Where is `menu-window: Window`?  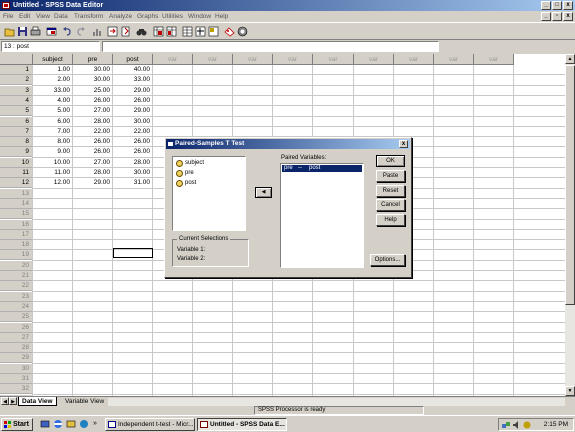
menu-window: Window is located at coordinates (199, 16).